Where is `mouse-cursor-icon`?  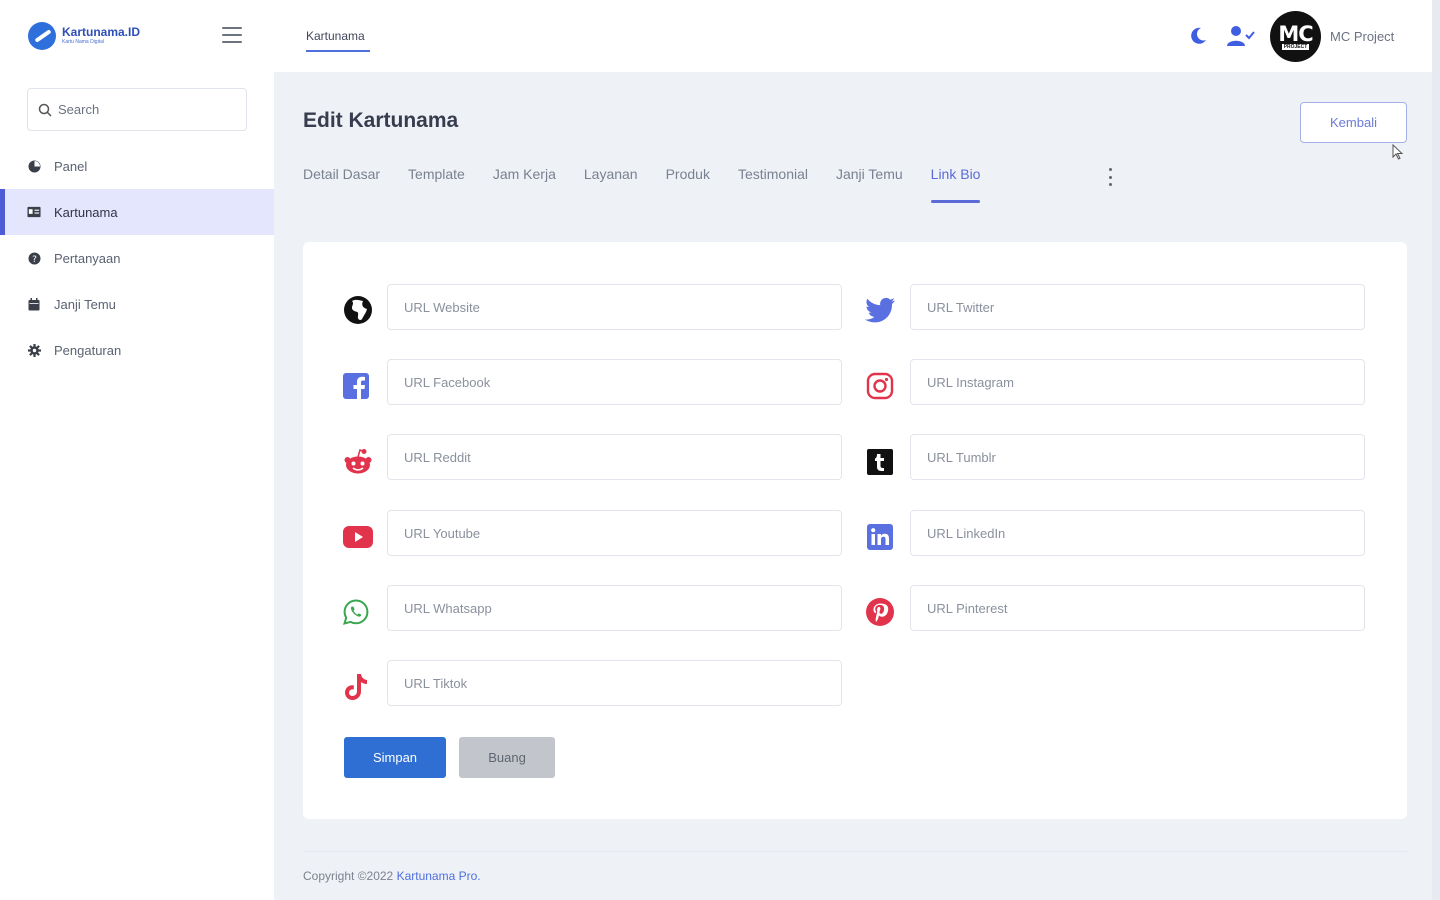
mouse-cursor-icon is located at coordinates (1398, 152).